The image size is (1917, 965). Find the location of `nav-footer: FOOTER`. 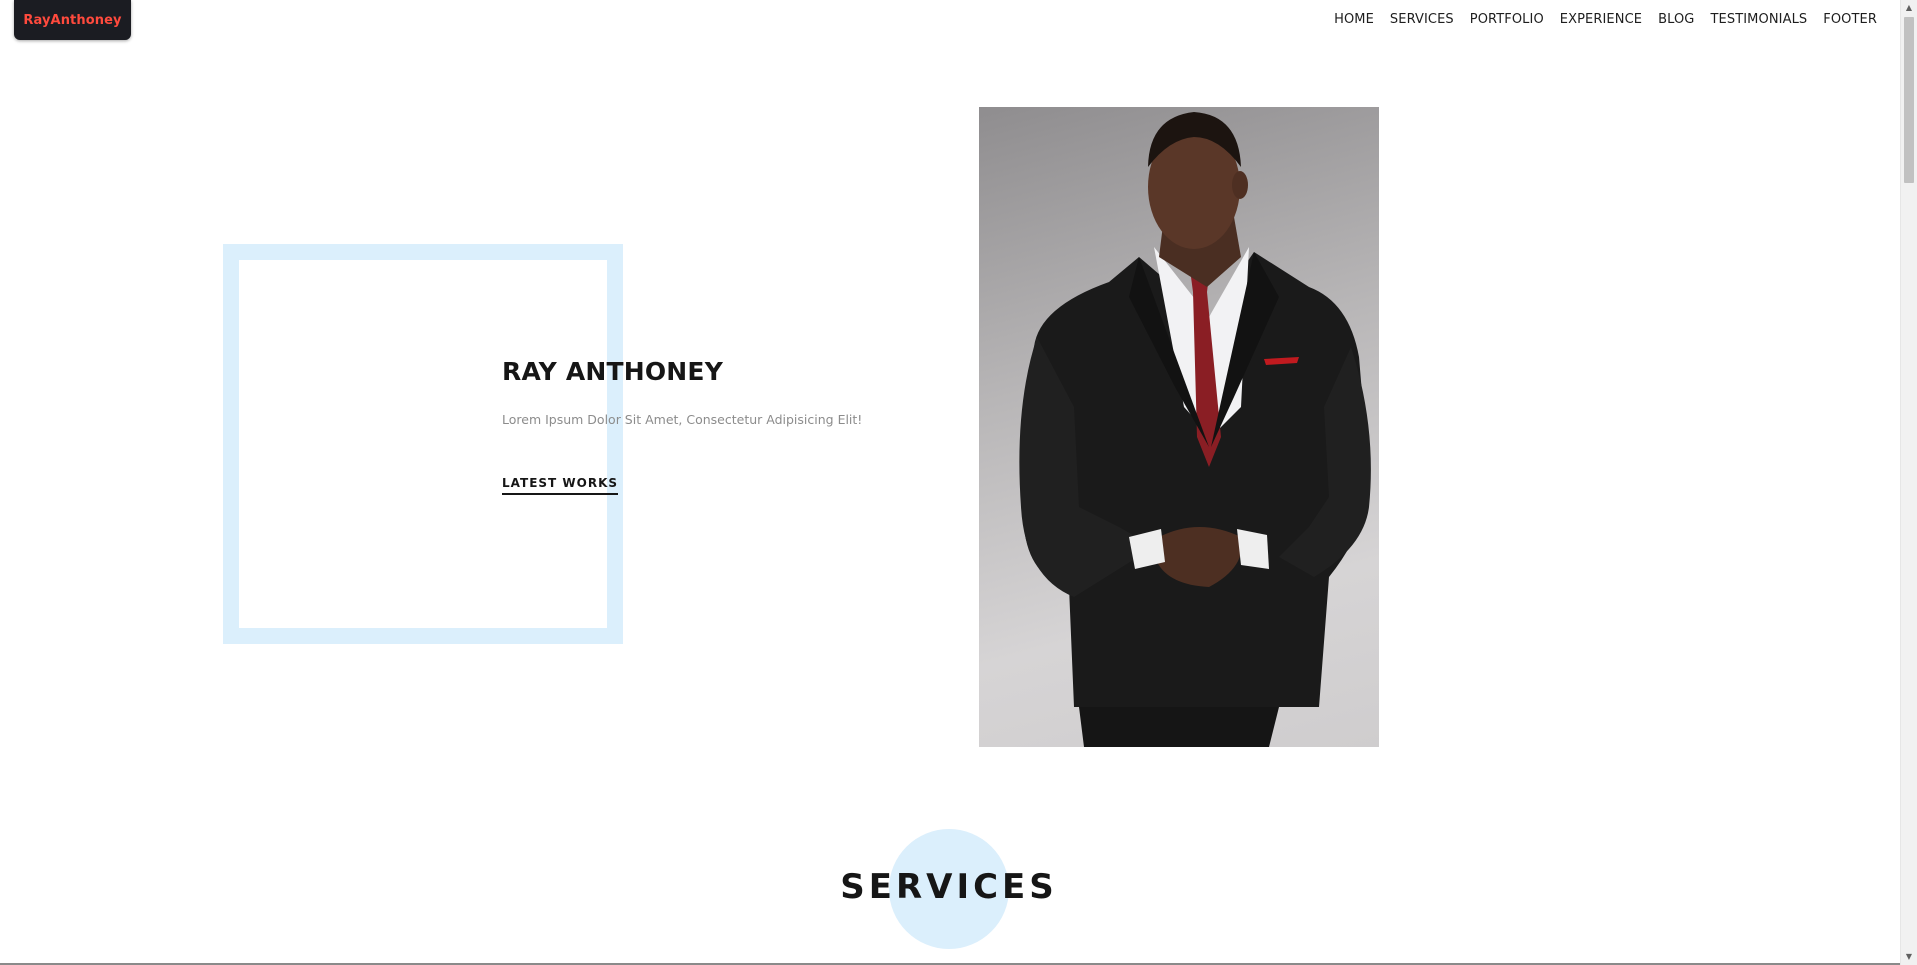

nav-footer: FOOTER is located at coordinates (1850, 19).